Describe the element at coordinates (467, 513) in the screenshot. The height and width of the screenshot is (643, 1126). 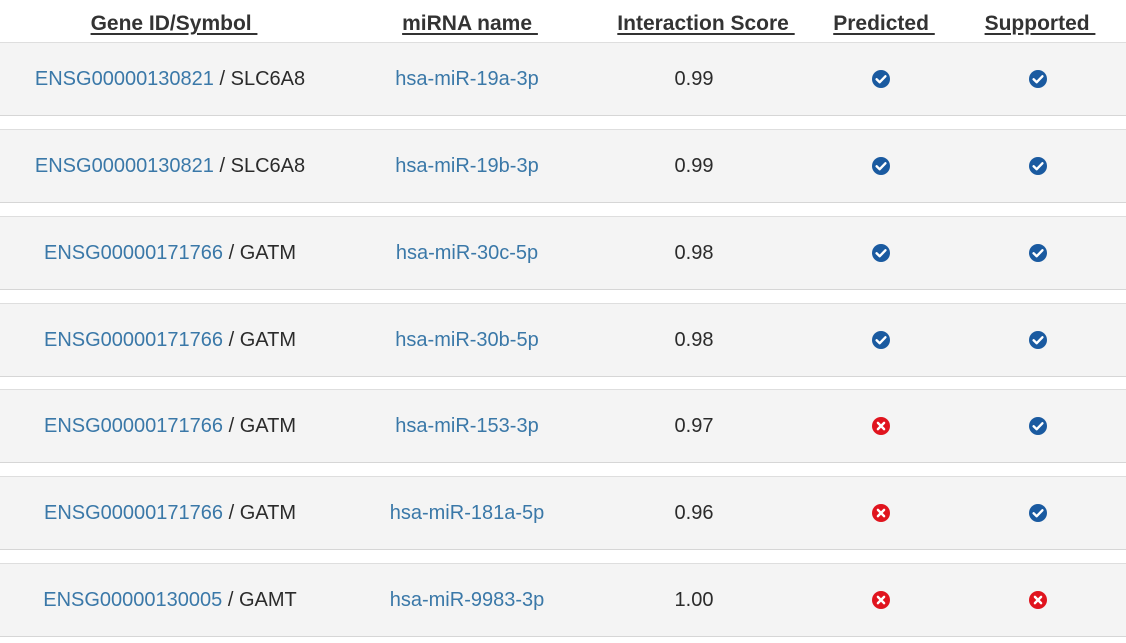
I see `mirna-link: hsa-miR-181a-5p` at that location.